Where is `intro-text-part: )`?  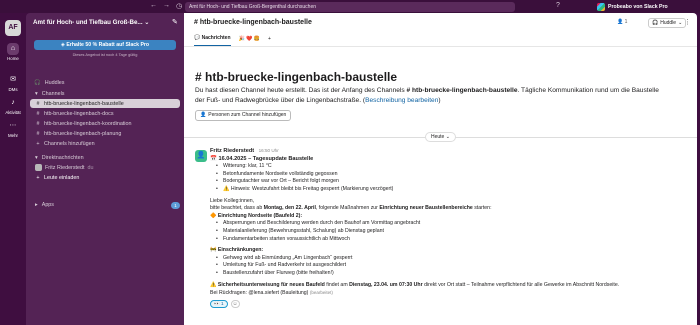 intro-text-part: ) is located at coordinates (439, 100).